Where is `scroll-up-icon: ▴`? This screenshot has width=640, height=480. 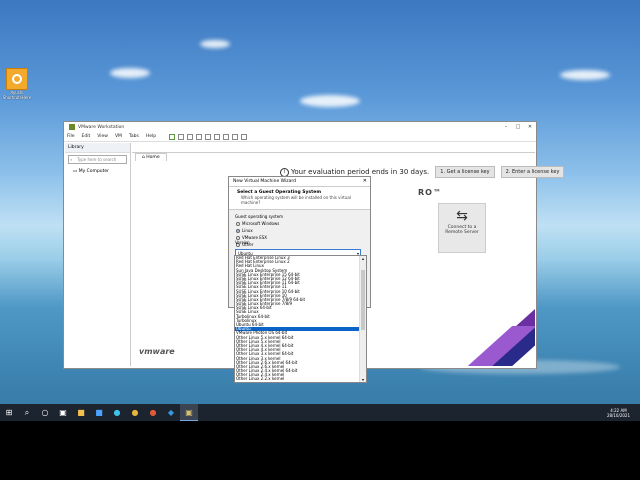 scroll-up-icon: ▴ is located at coordinates (363, 258).